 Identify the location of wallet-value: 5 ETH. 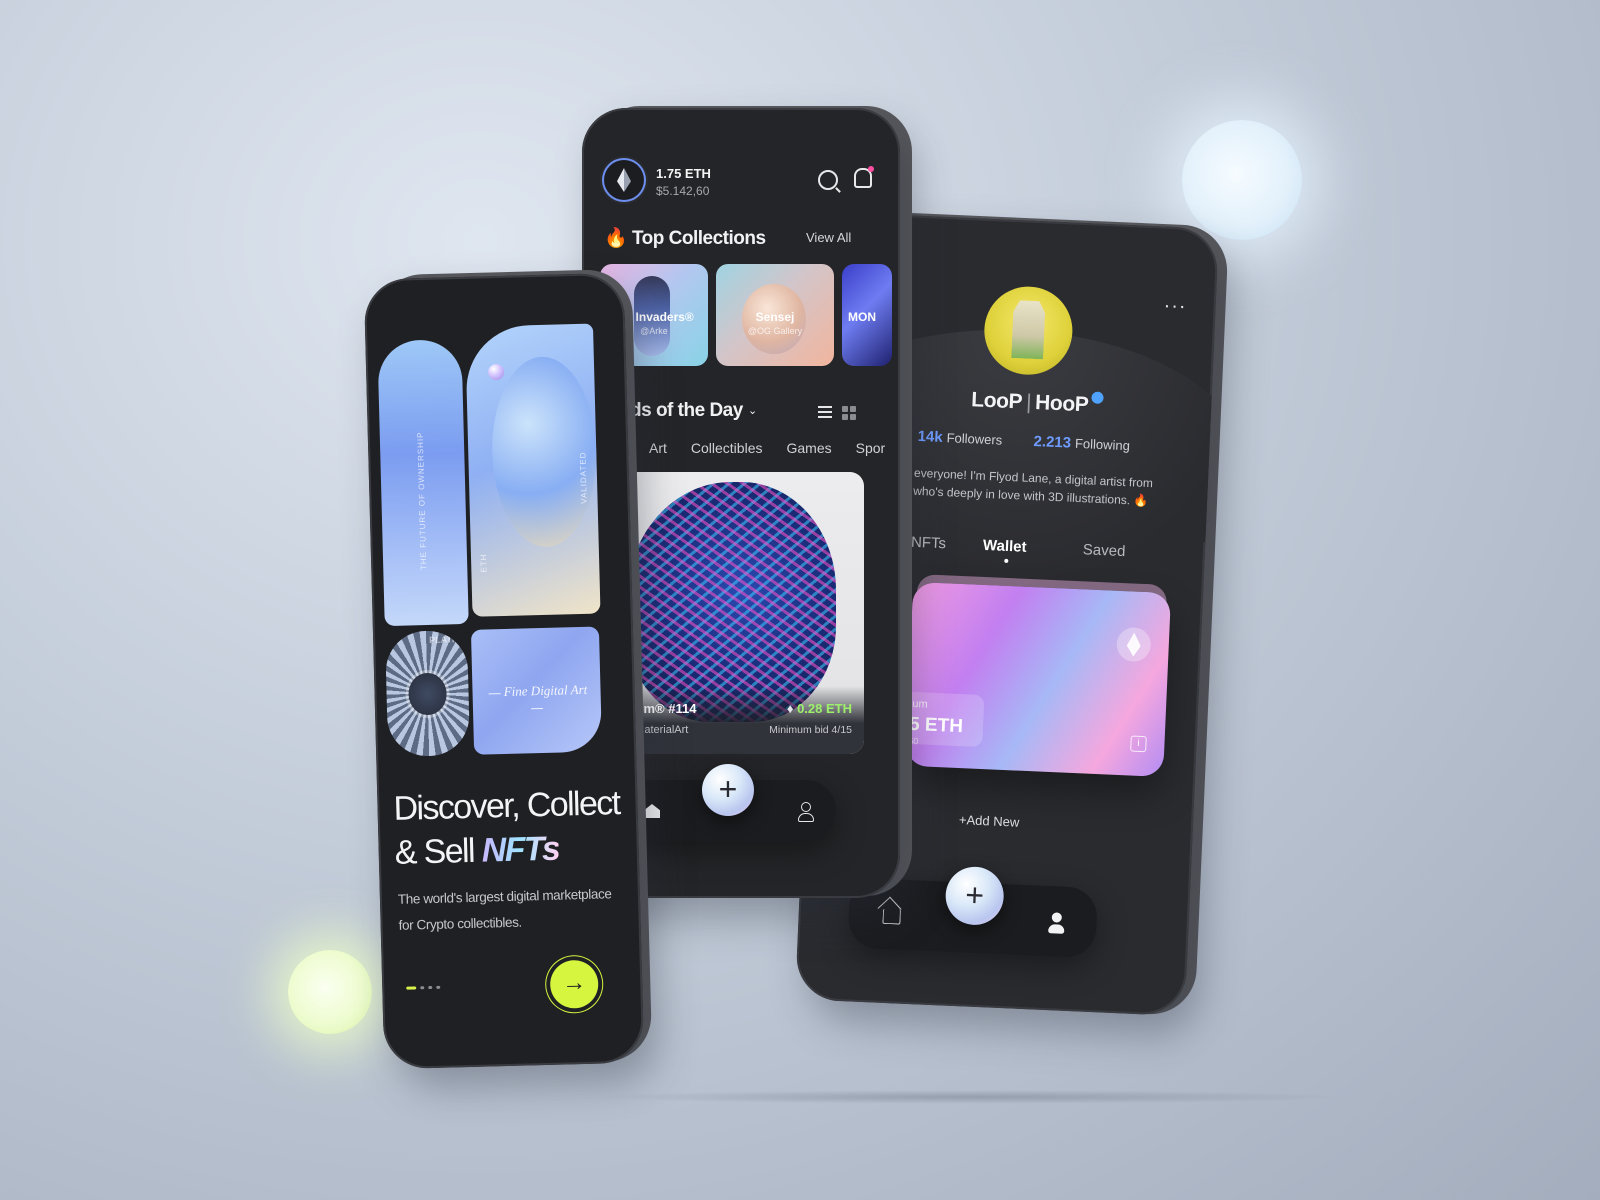
(936, 725).